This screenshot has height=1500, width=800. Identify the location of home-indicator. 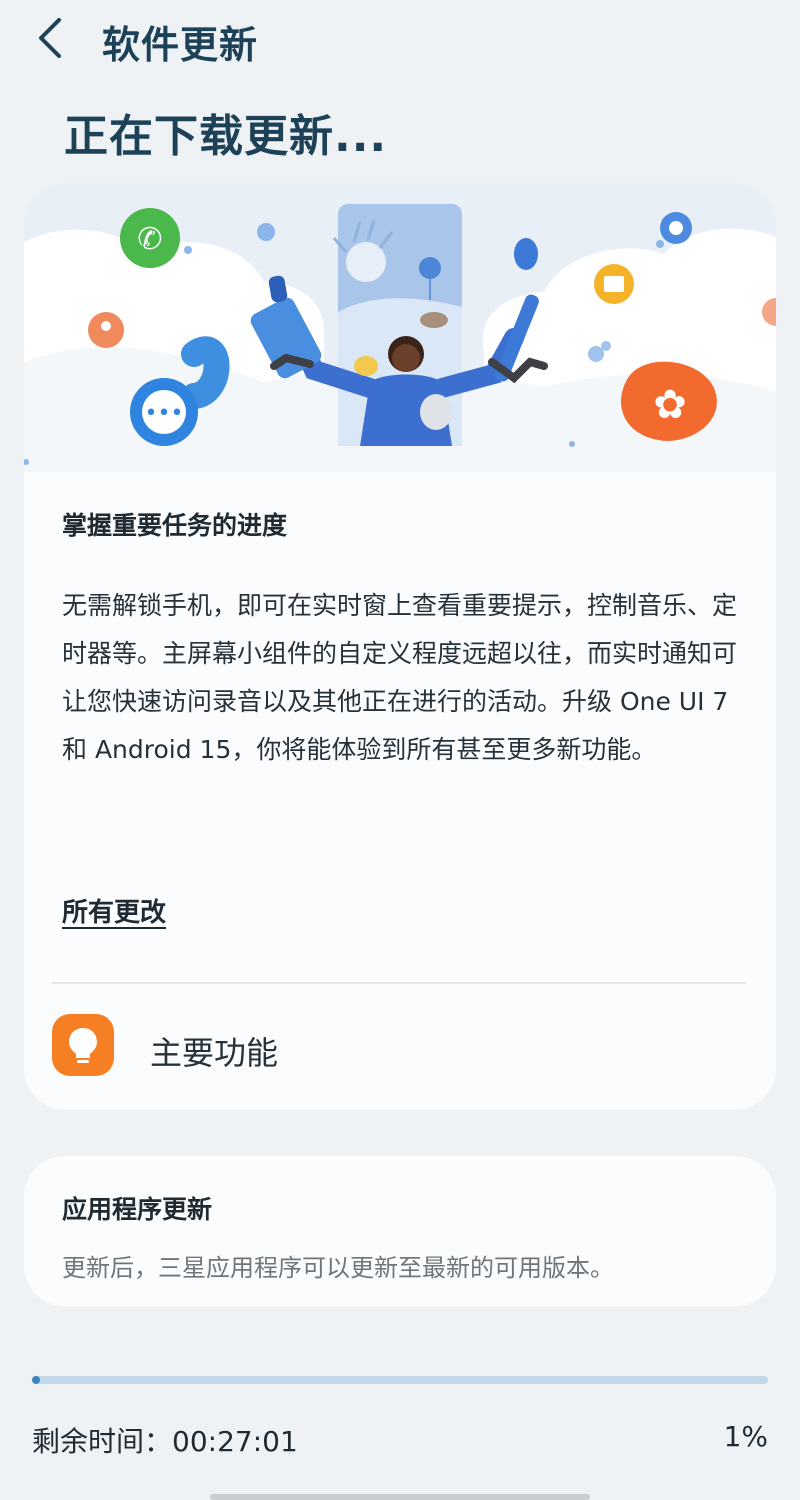
(400, 1497).